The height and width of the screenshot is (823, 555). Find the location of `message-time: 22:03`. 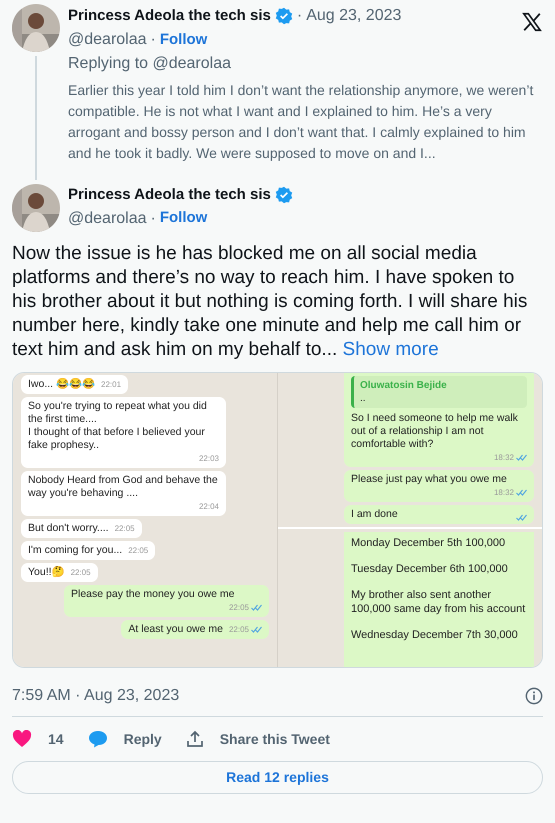

message-time: 22:03 is located at coordinates (208, 459).